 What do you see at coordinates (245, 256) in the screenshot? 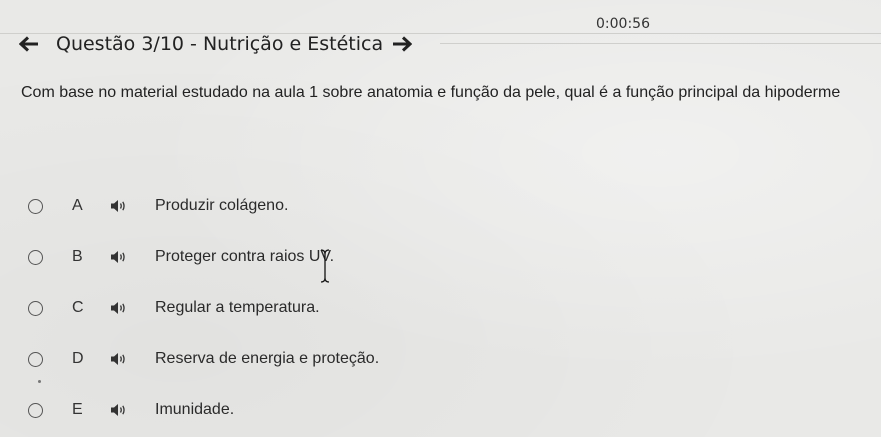
I see `option-text: Proteger contra raios UV.` at bounding box center [245, 256].